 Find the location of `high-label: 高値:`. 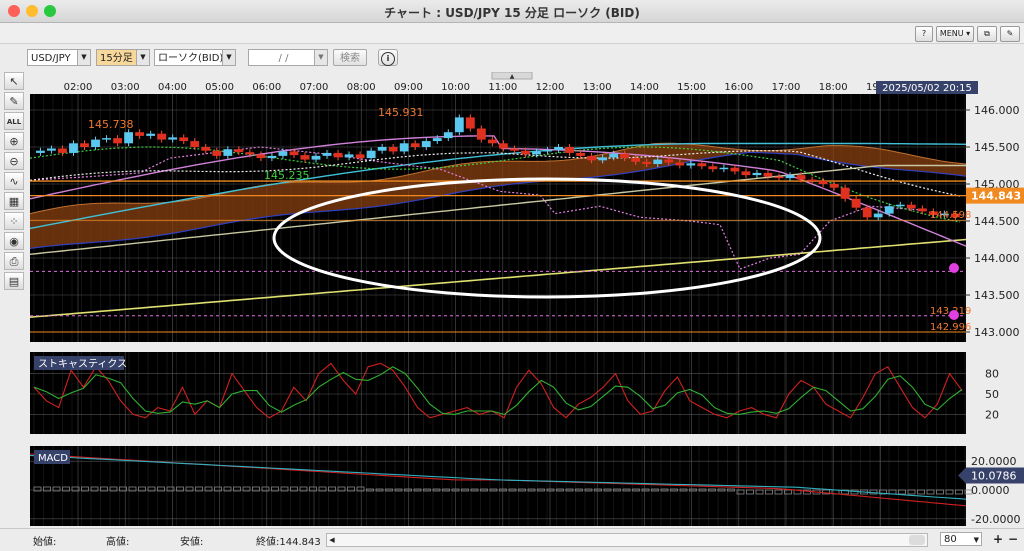

high-label: 高値: is located at coordinates (118, 542).